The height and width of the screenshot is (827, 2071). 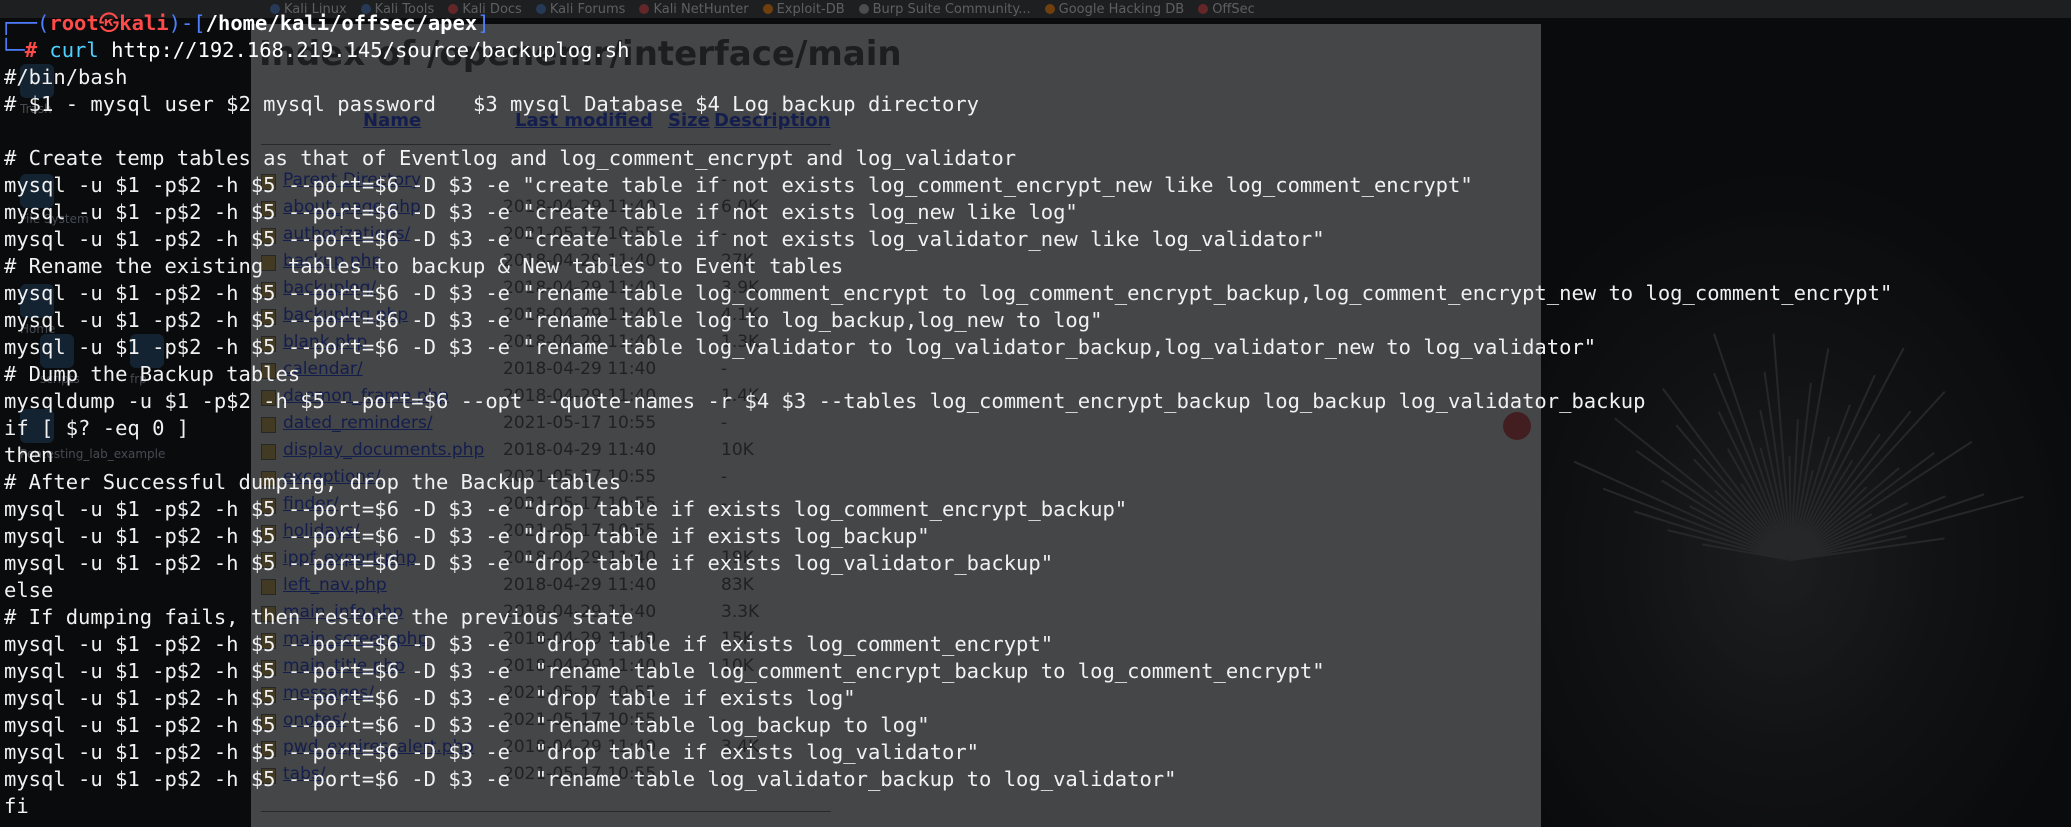 I want to click on prompt-user: root, so click(x=74, y=23).